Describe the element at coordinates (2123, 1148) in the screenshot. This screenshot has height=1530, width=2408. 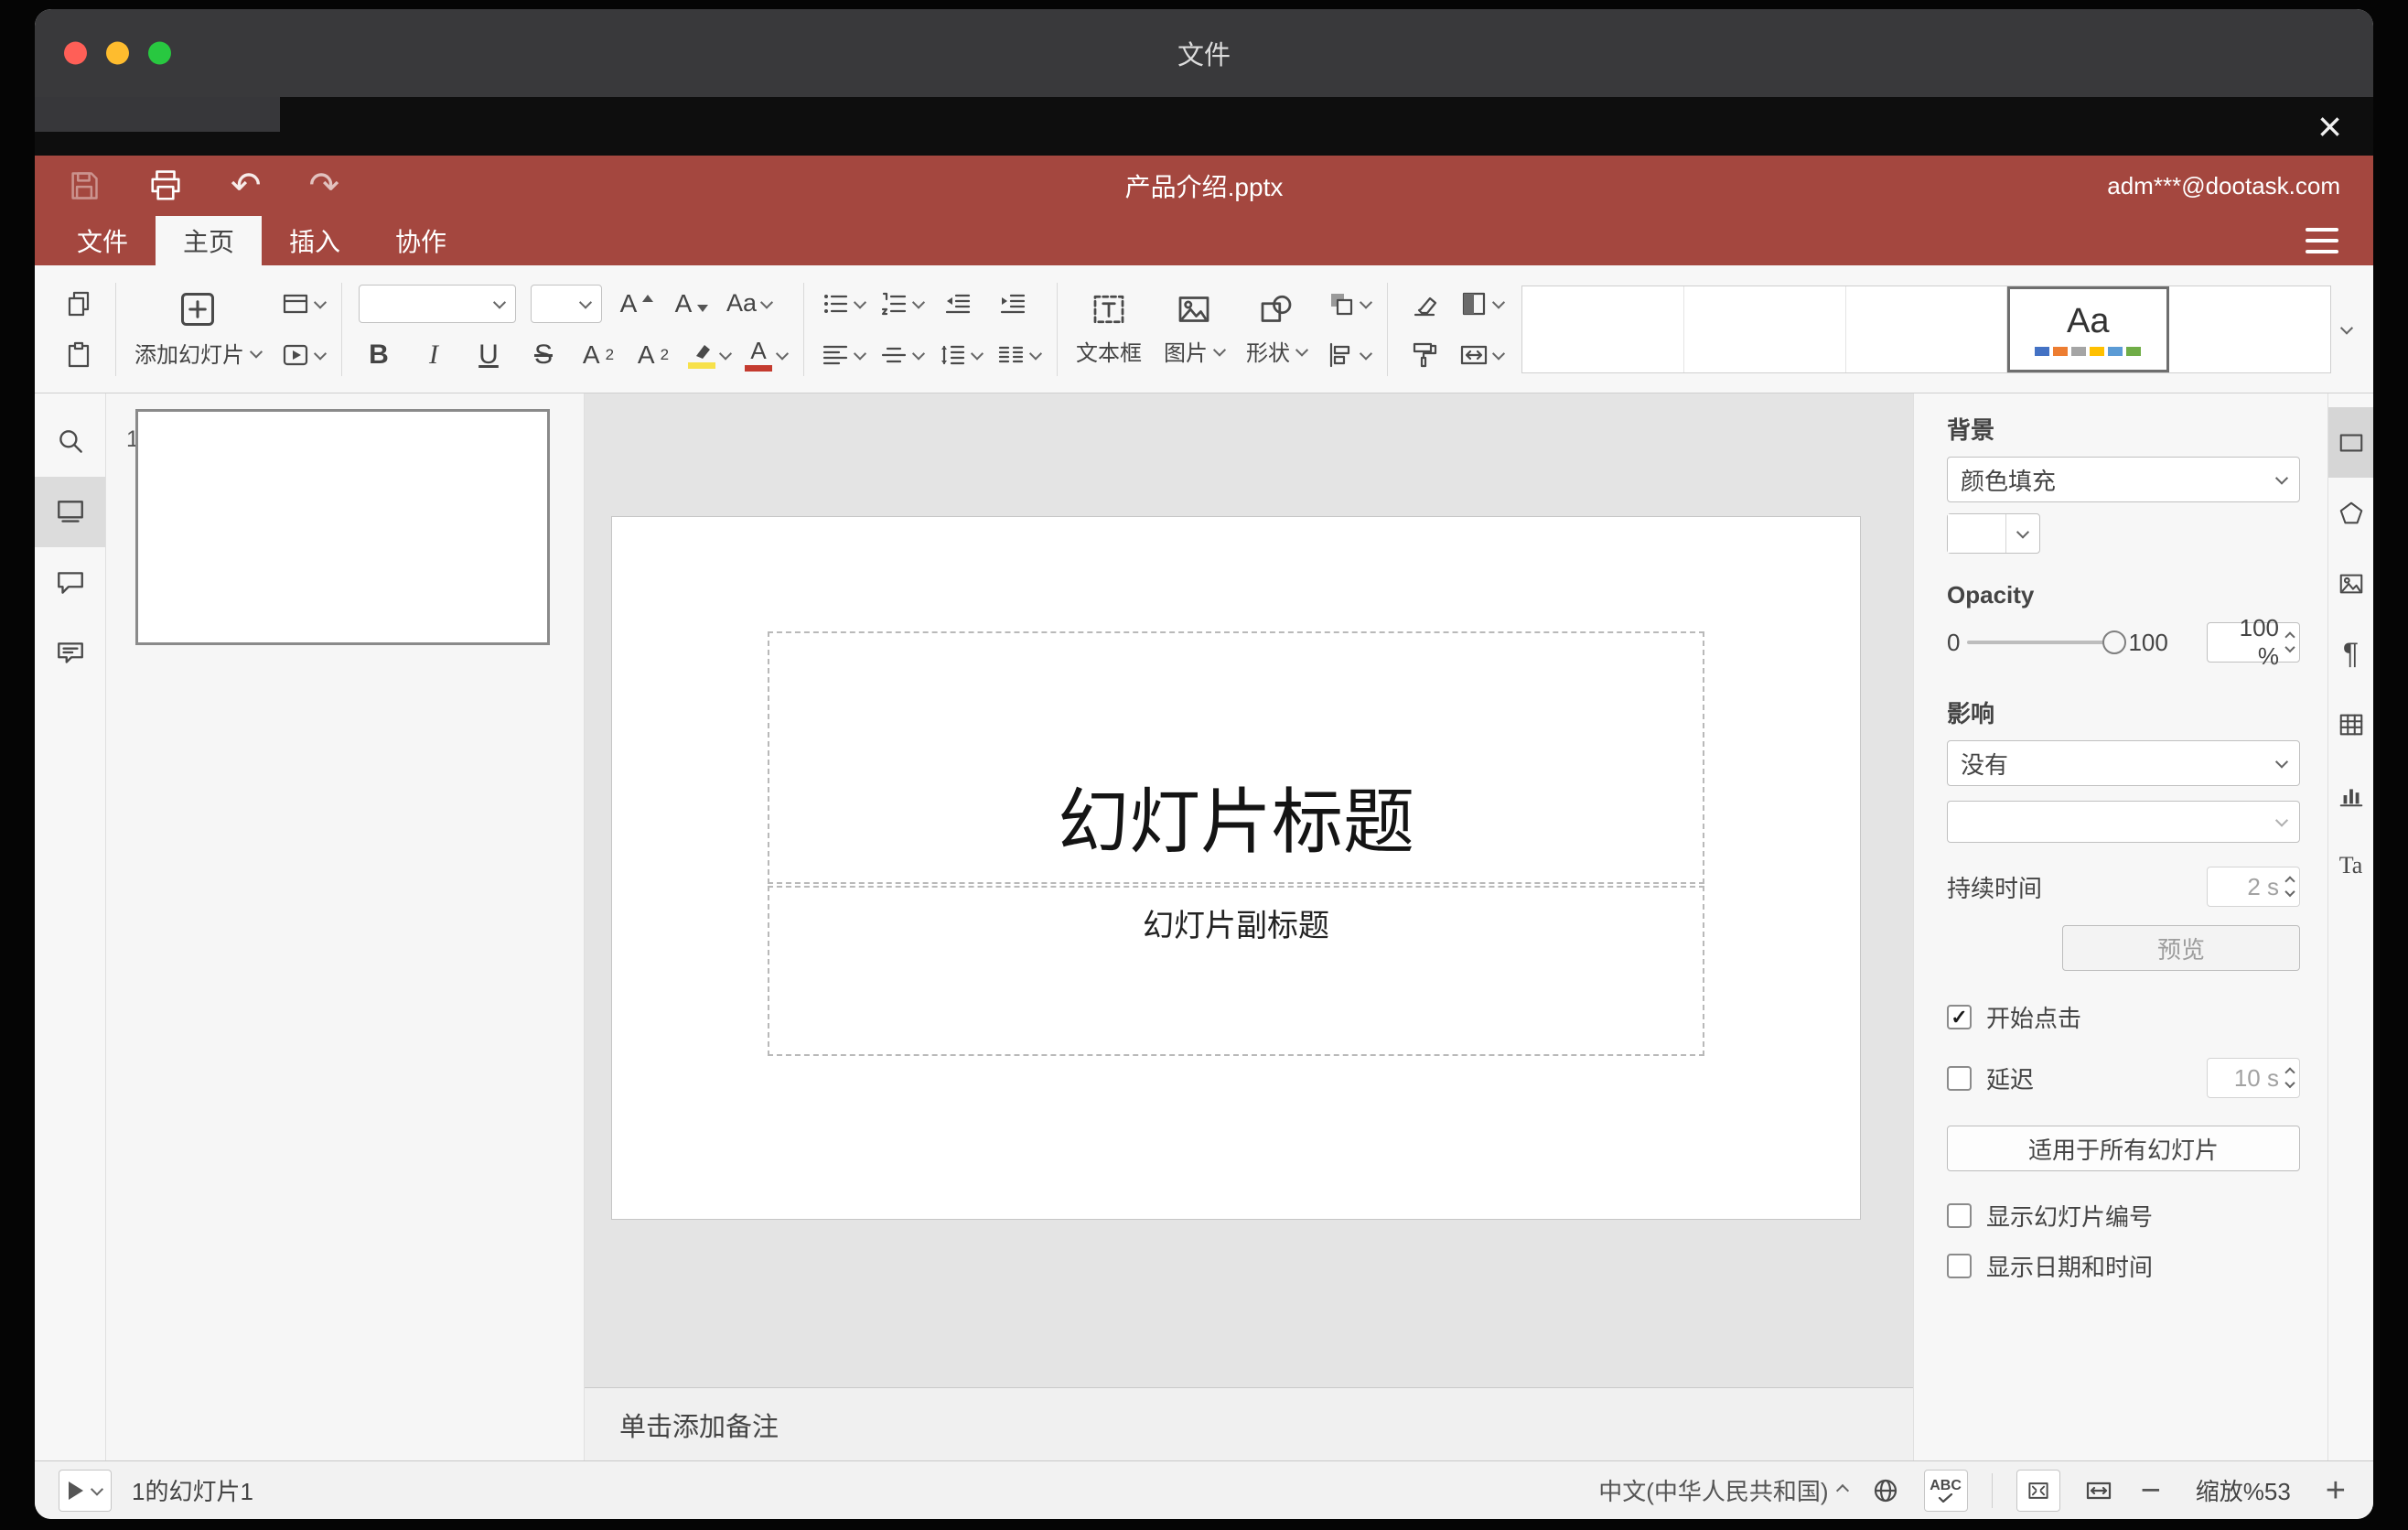
I see `apply-to-all-button: 适用于所有幻灯片` at that location.